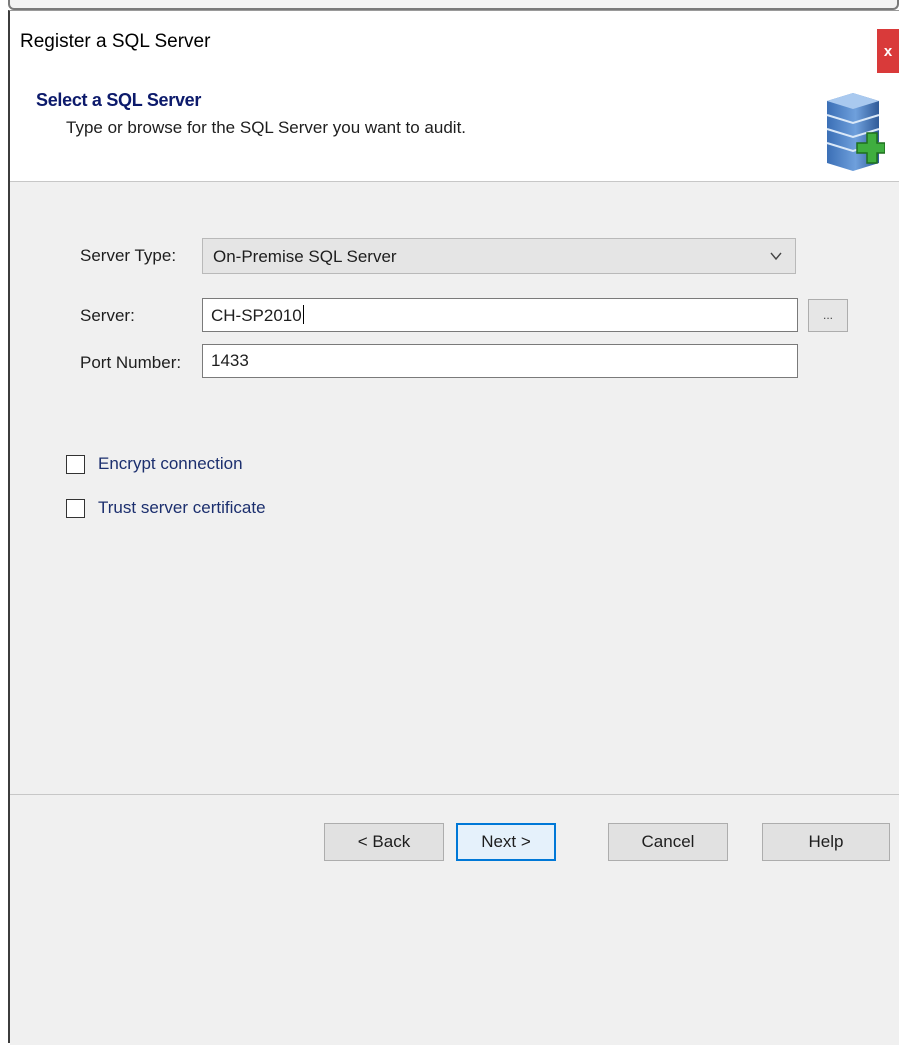 This screenshot has width=899, height=1045. Describe the element at coordinates (384, 842) in the screenshot. I see `back-button: < Back` at that location.